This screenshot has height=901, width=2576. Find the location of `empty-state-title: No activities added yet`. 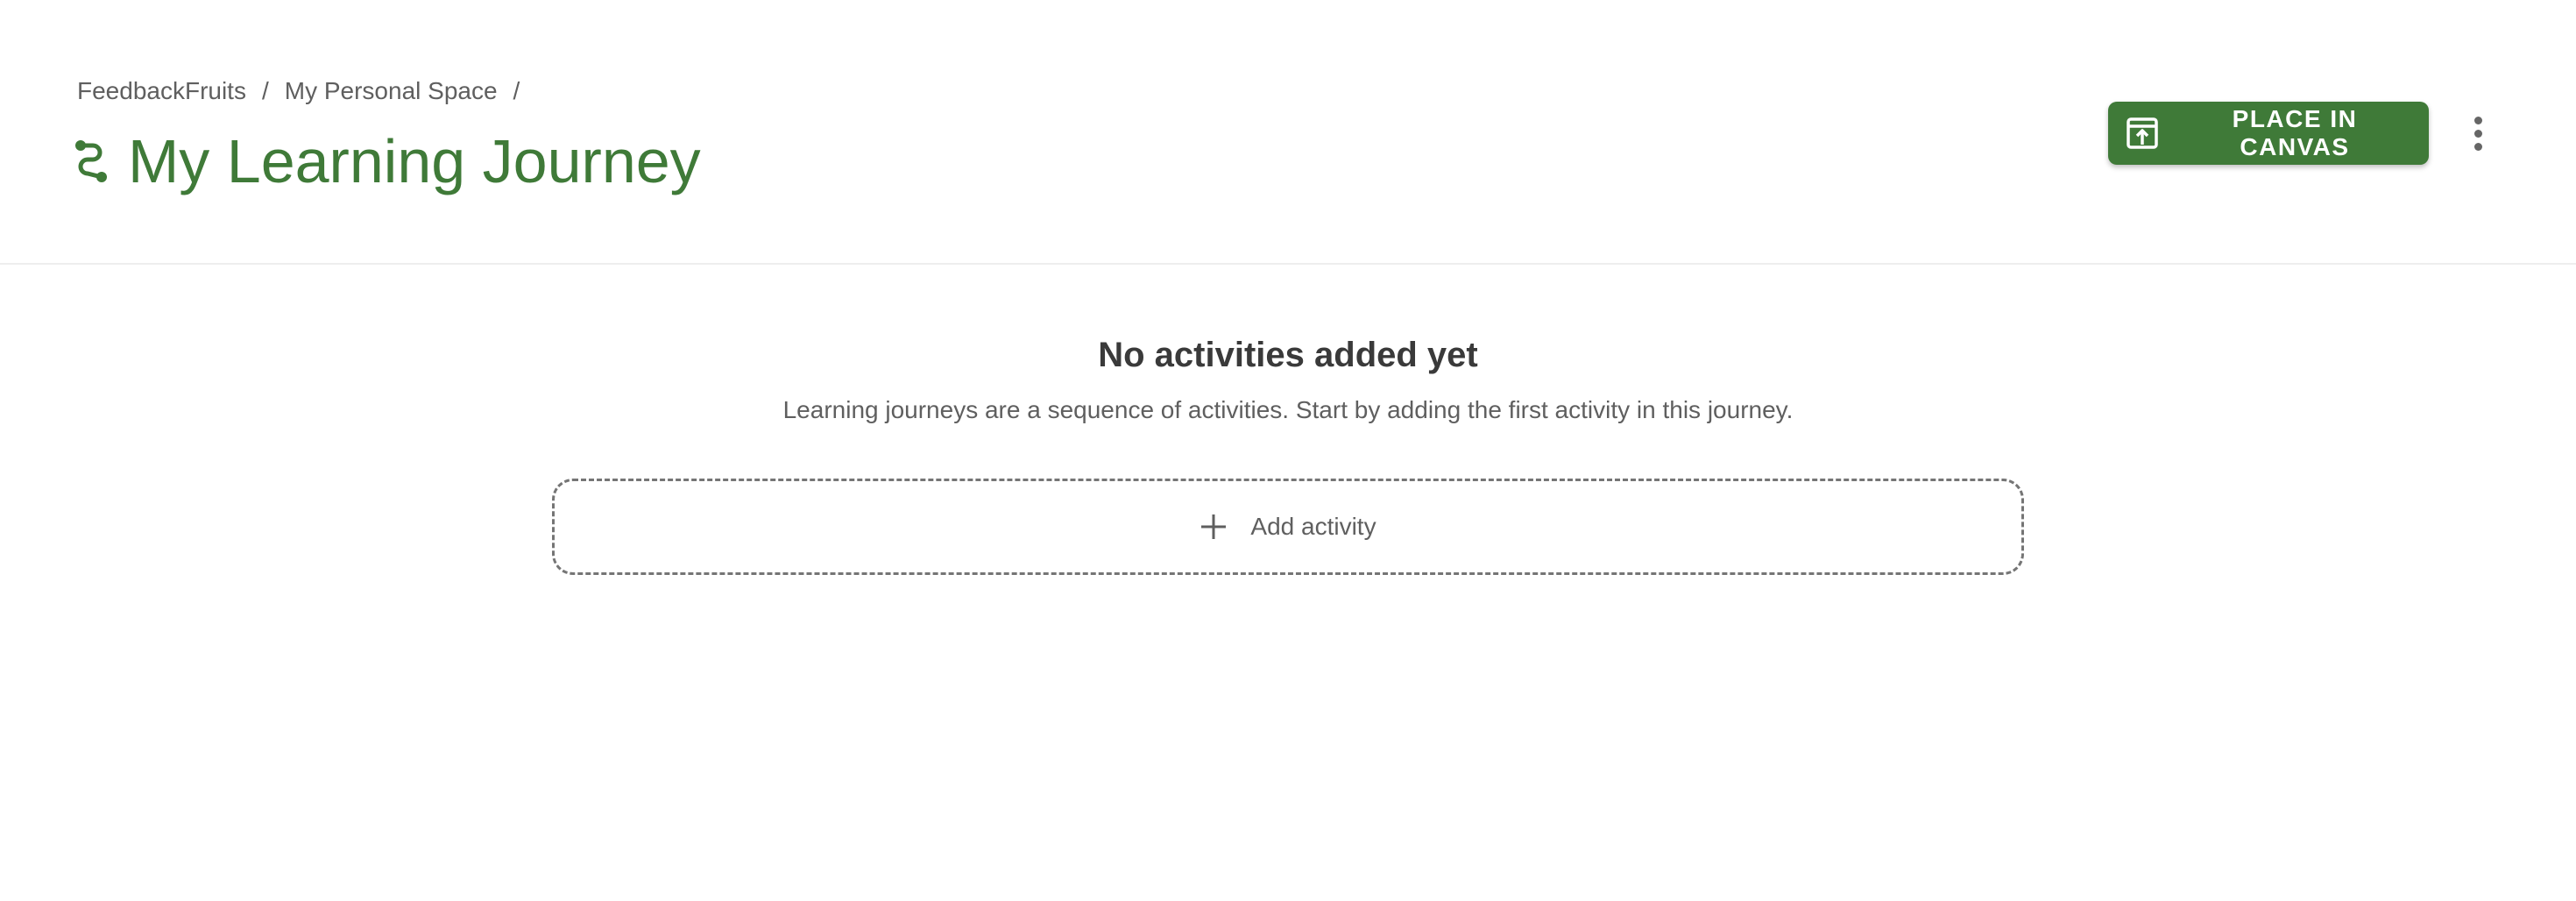

empty-state-title: No activities added yet is located at coordinates (1288, 355).